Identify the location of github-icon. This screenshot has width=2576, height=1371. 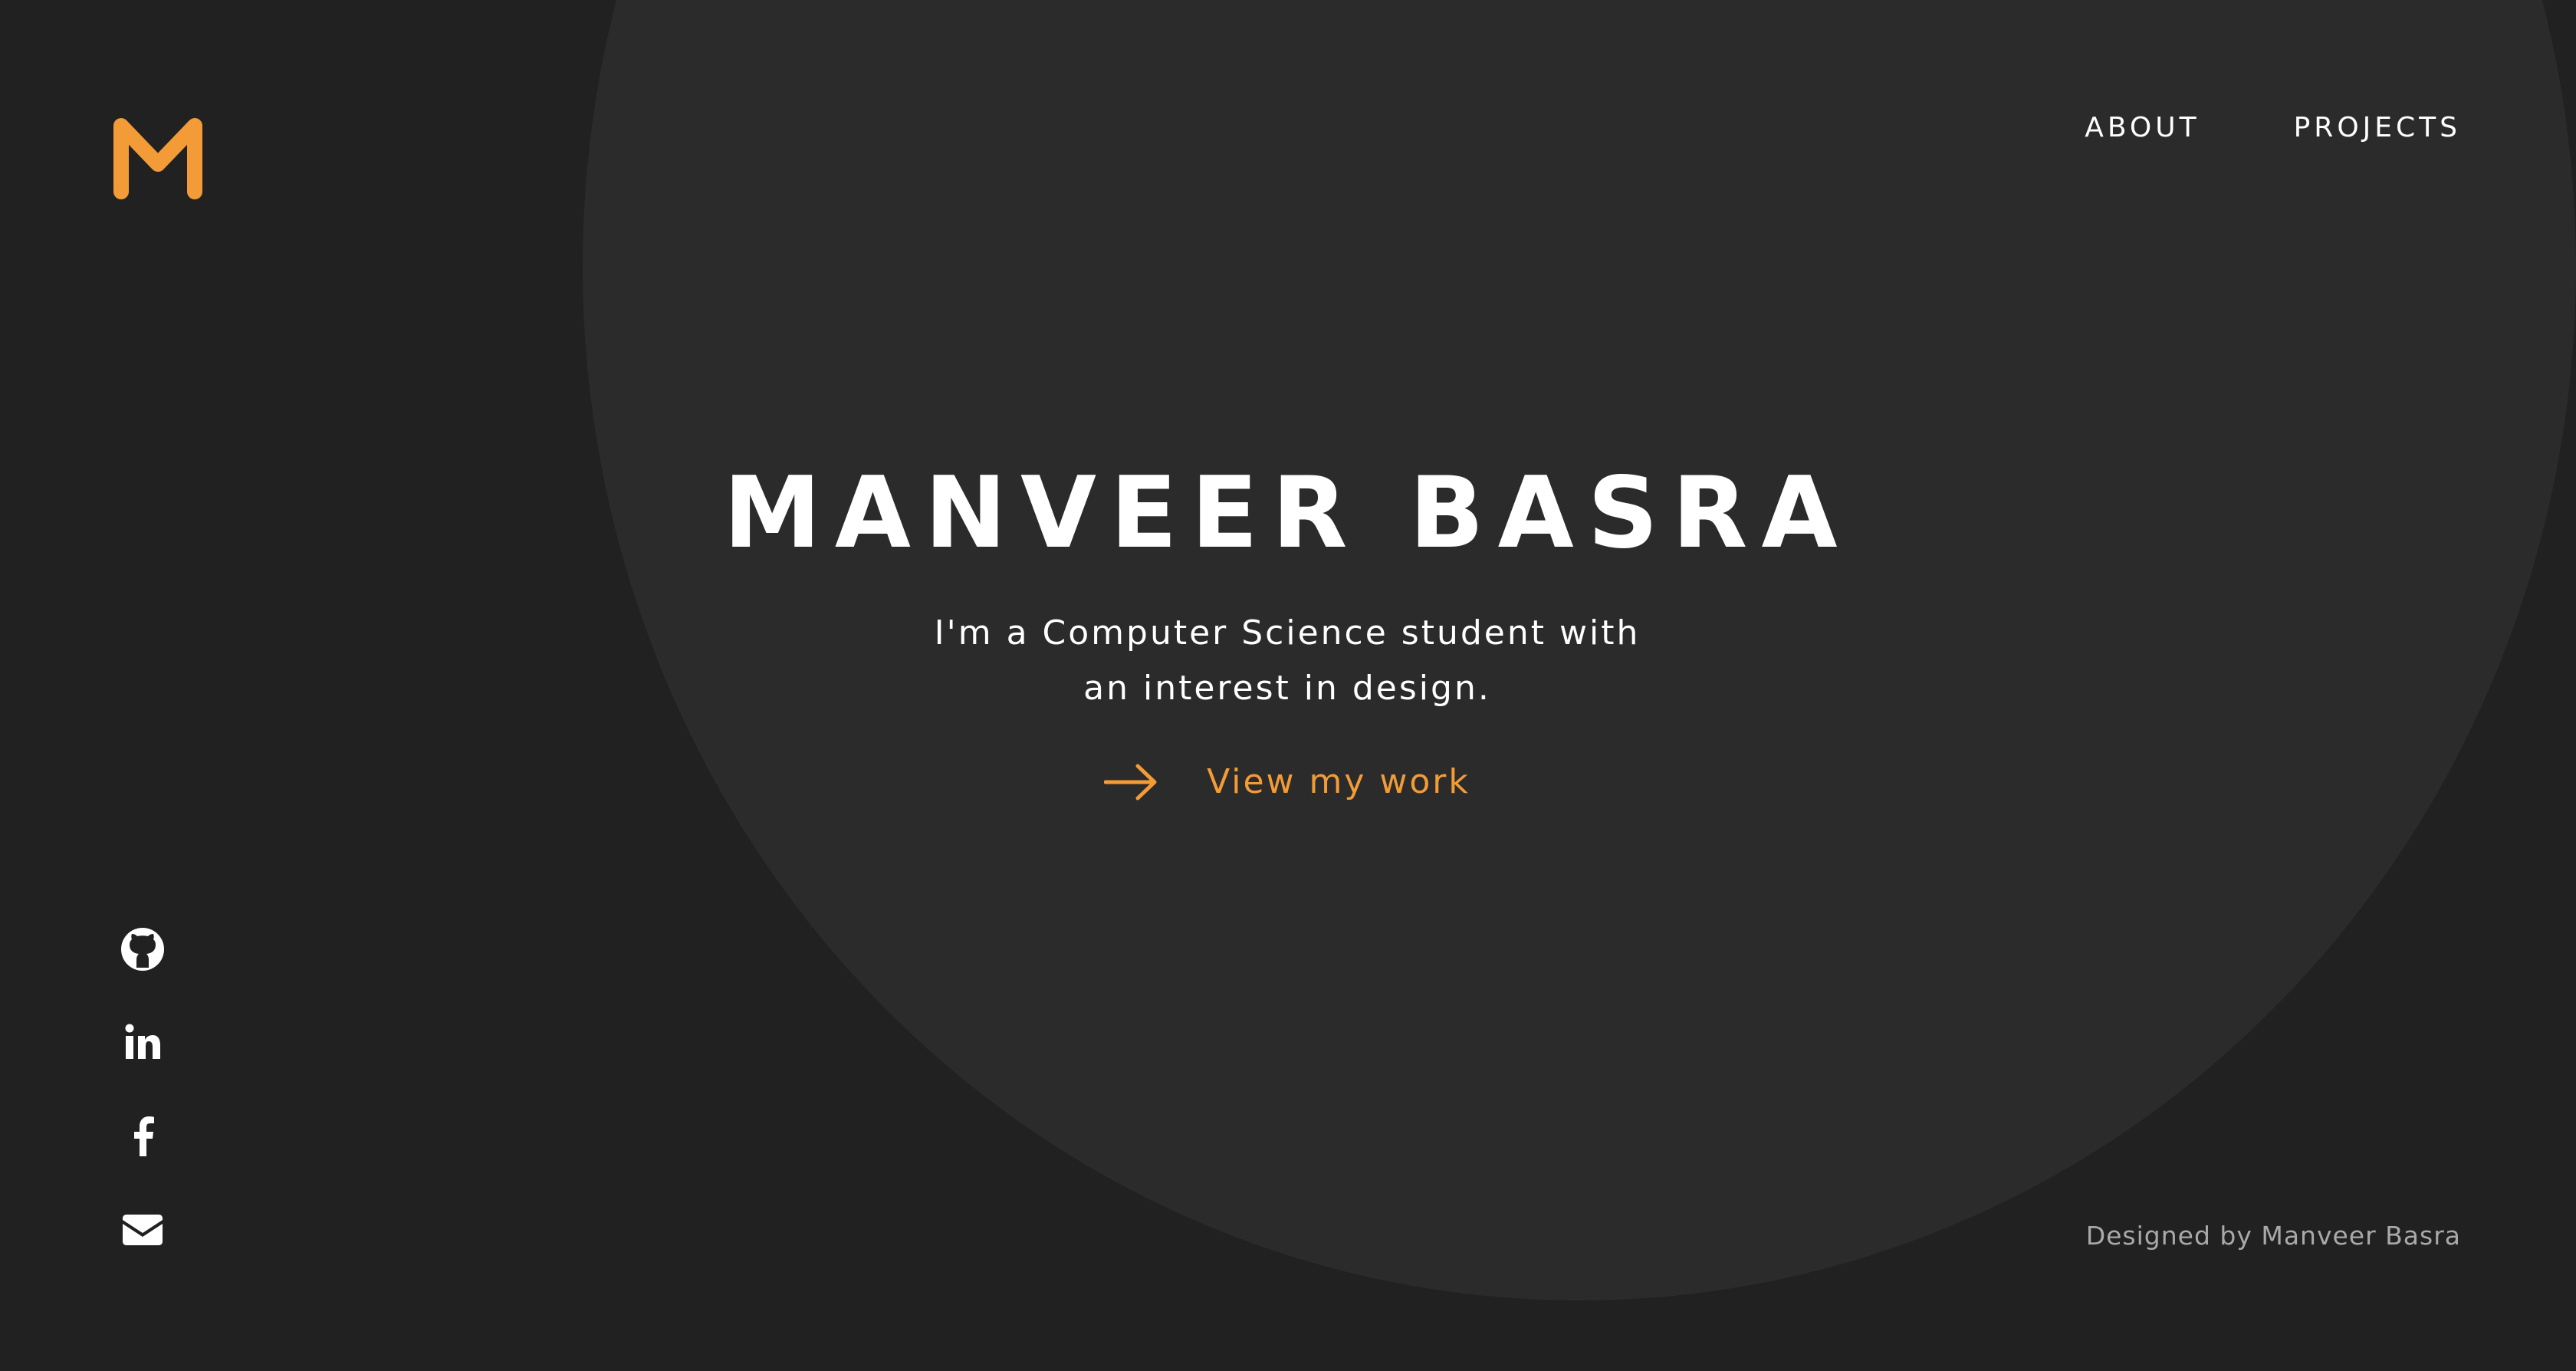
(143, 950).